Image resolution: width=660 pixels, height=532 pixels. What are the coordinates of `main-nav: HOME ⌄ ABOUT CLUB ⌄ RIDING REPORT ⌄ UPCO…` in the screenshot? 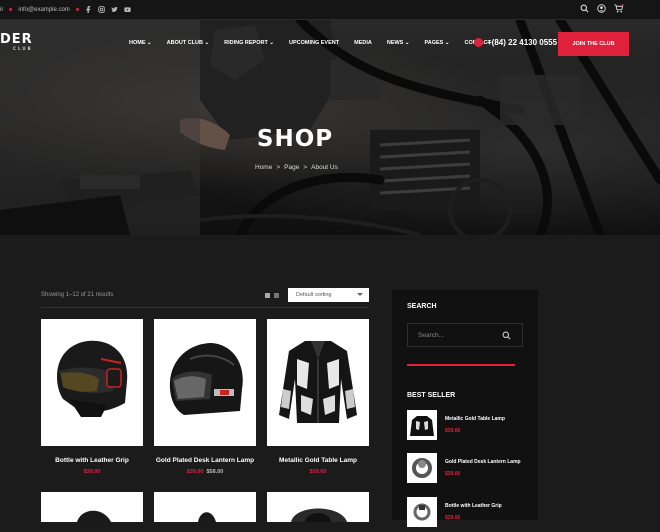 It's located at (317, 43).